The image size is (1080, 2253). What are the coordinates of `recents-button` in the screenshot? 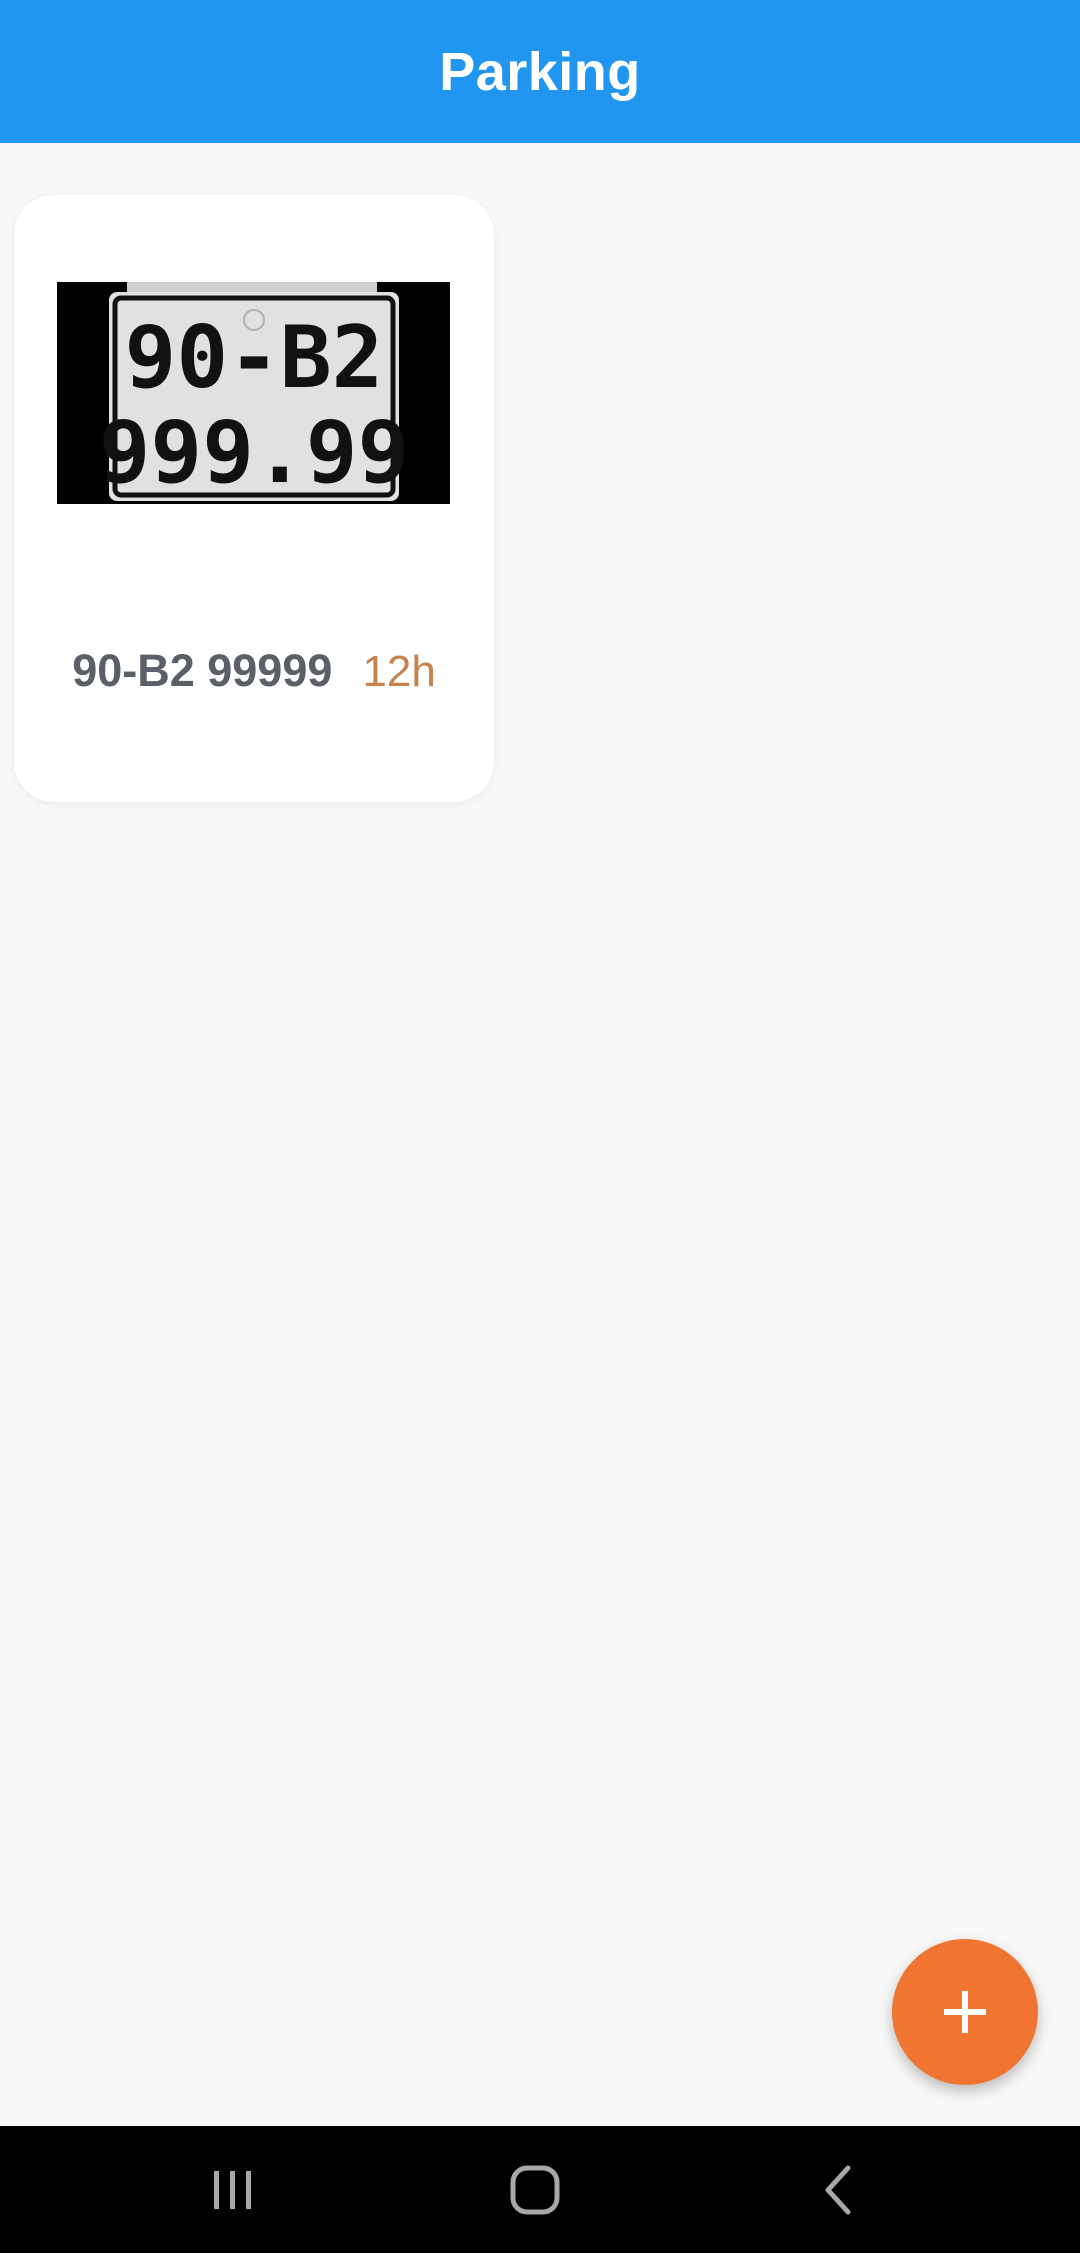 It's located at (233, 2189).